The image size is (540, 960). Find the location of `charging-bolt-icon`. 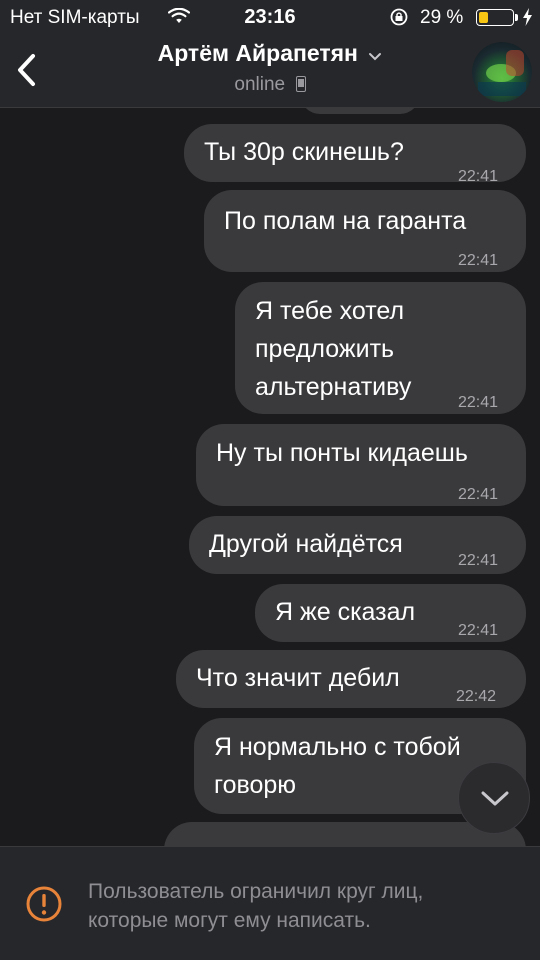

charging-bolt-icon is located at coordinates (527, 17).